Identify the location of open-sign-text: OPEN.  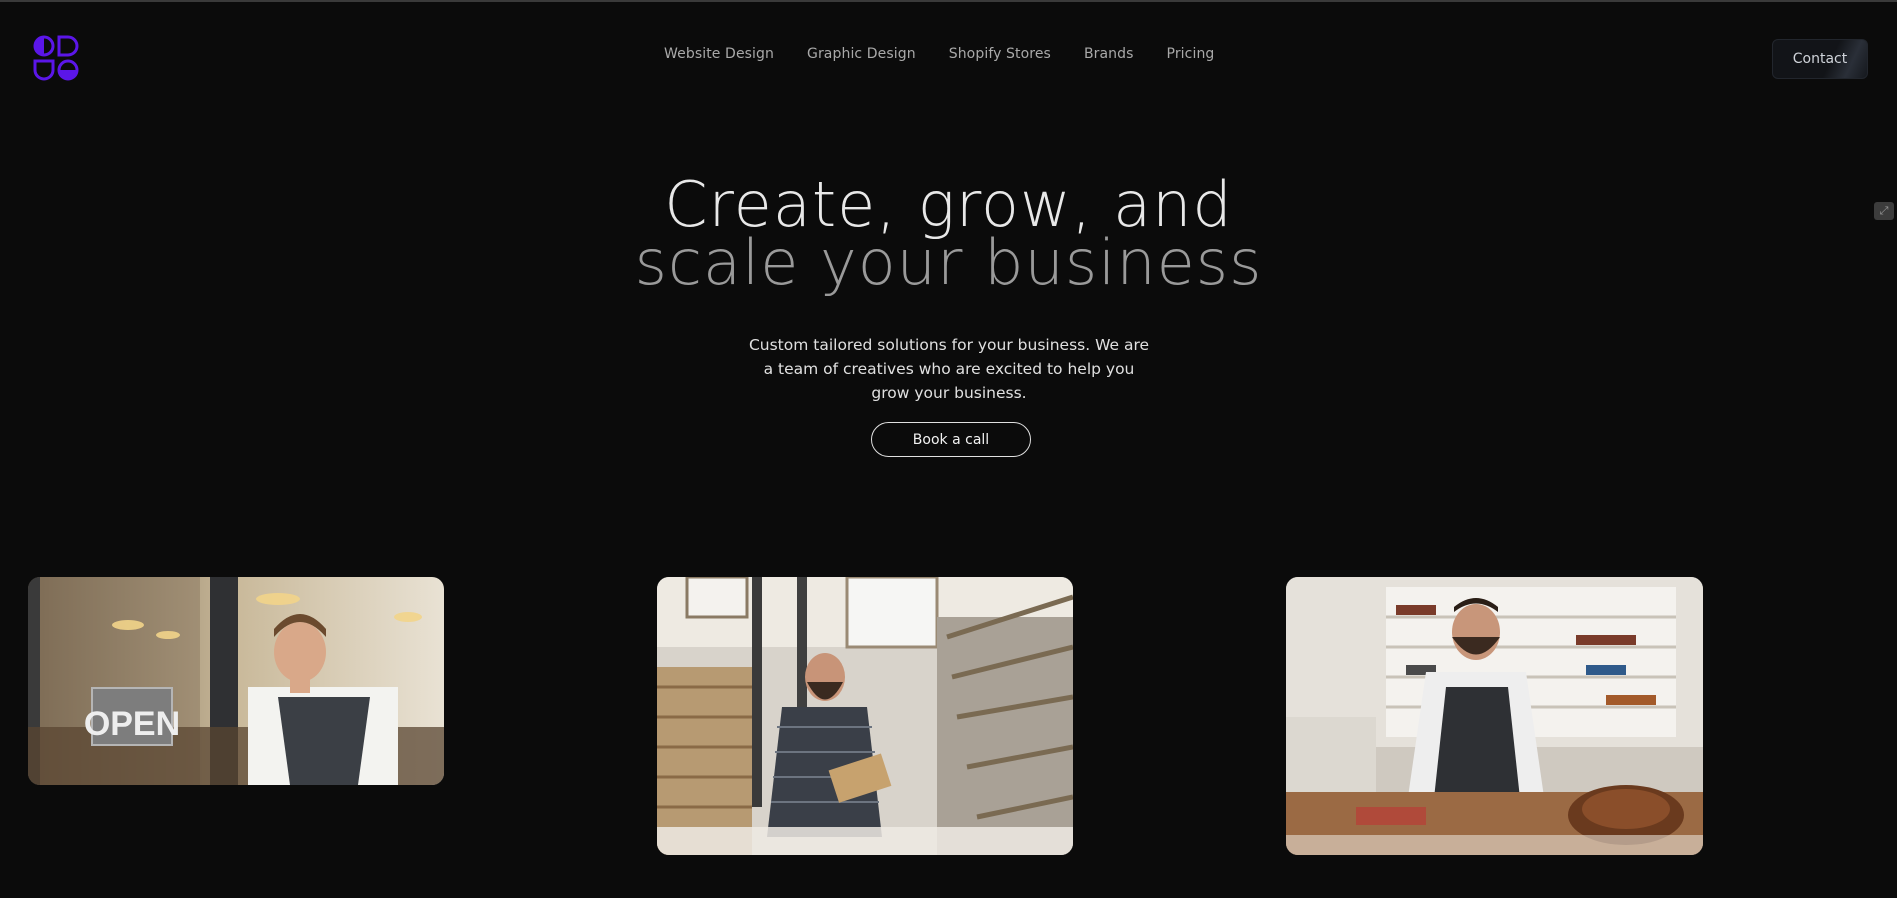
(132, 724).